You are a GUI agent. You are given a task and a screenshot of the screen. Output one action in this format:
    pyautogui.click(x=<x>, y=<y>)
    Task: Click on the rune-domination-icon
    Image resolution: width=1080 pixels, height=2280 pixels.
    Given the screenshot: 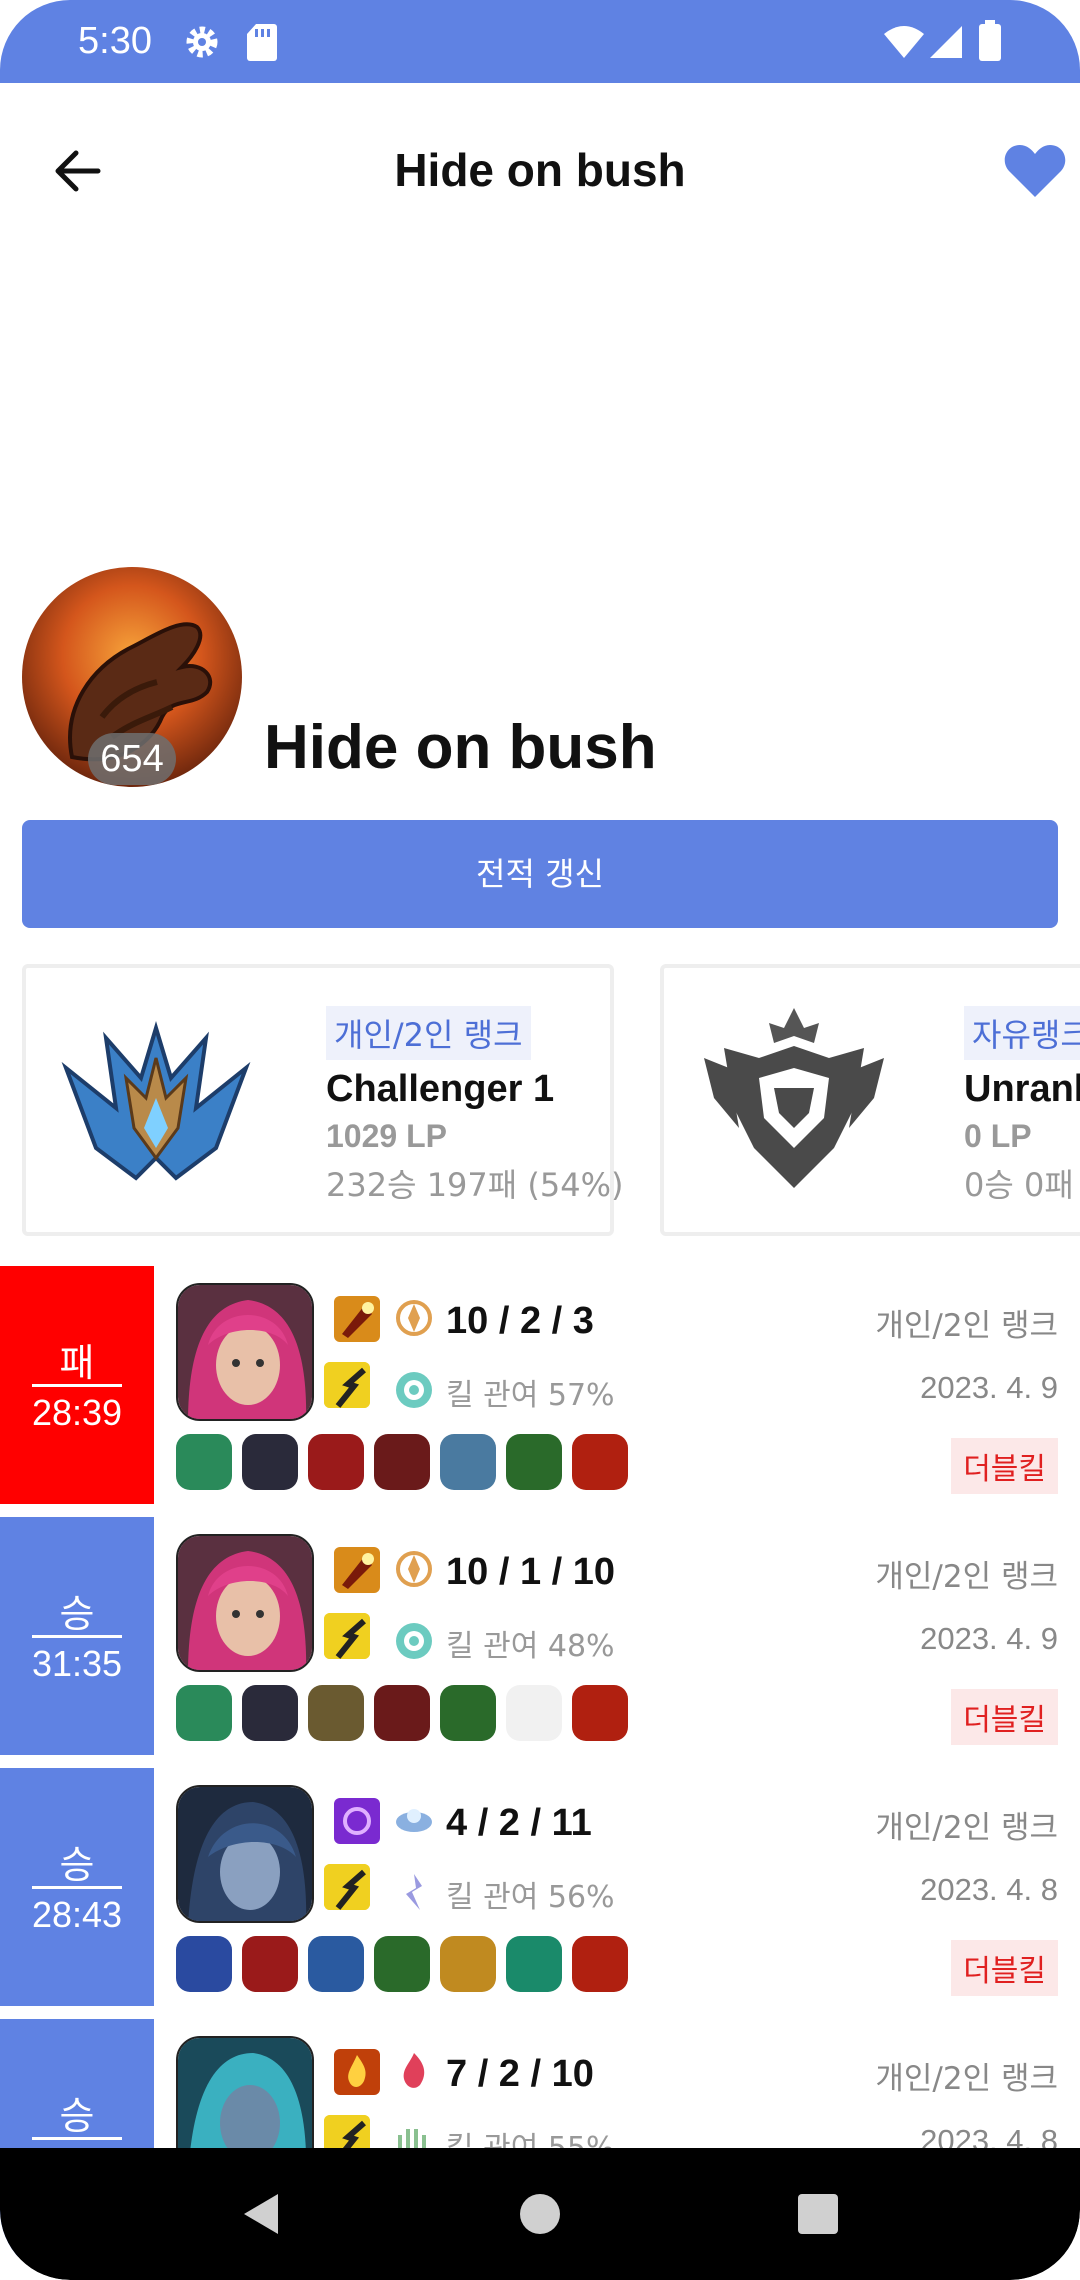 What is the action you would take?
    pyautogui.click(x=414, y=2071)
    